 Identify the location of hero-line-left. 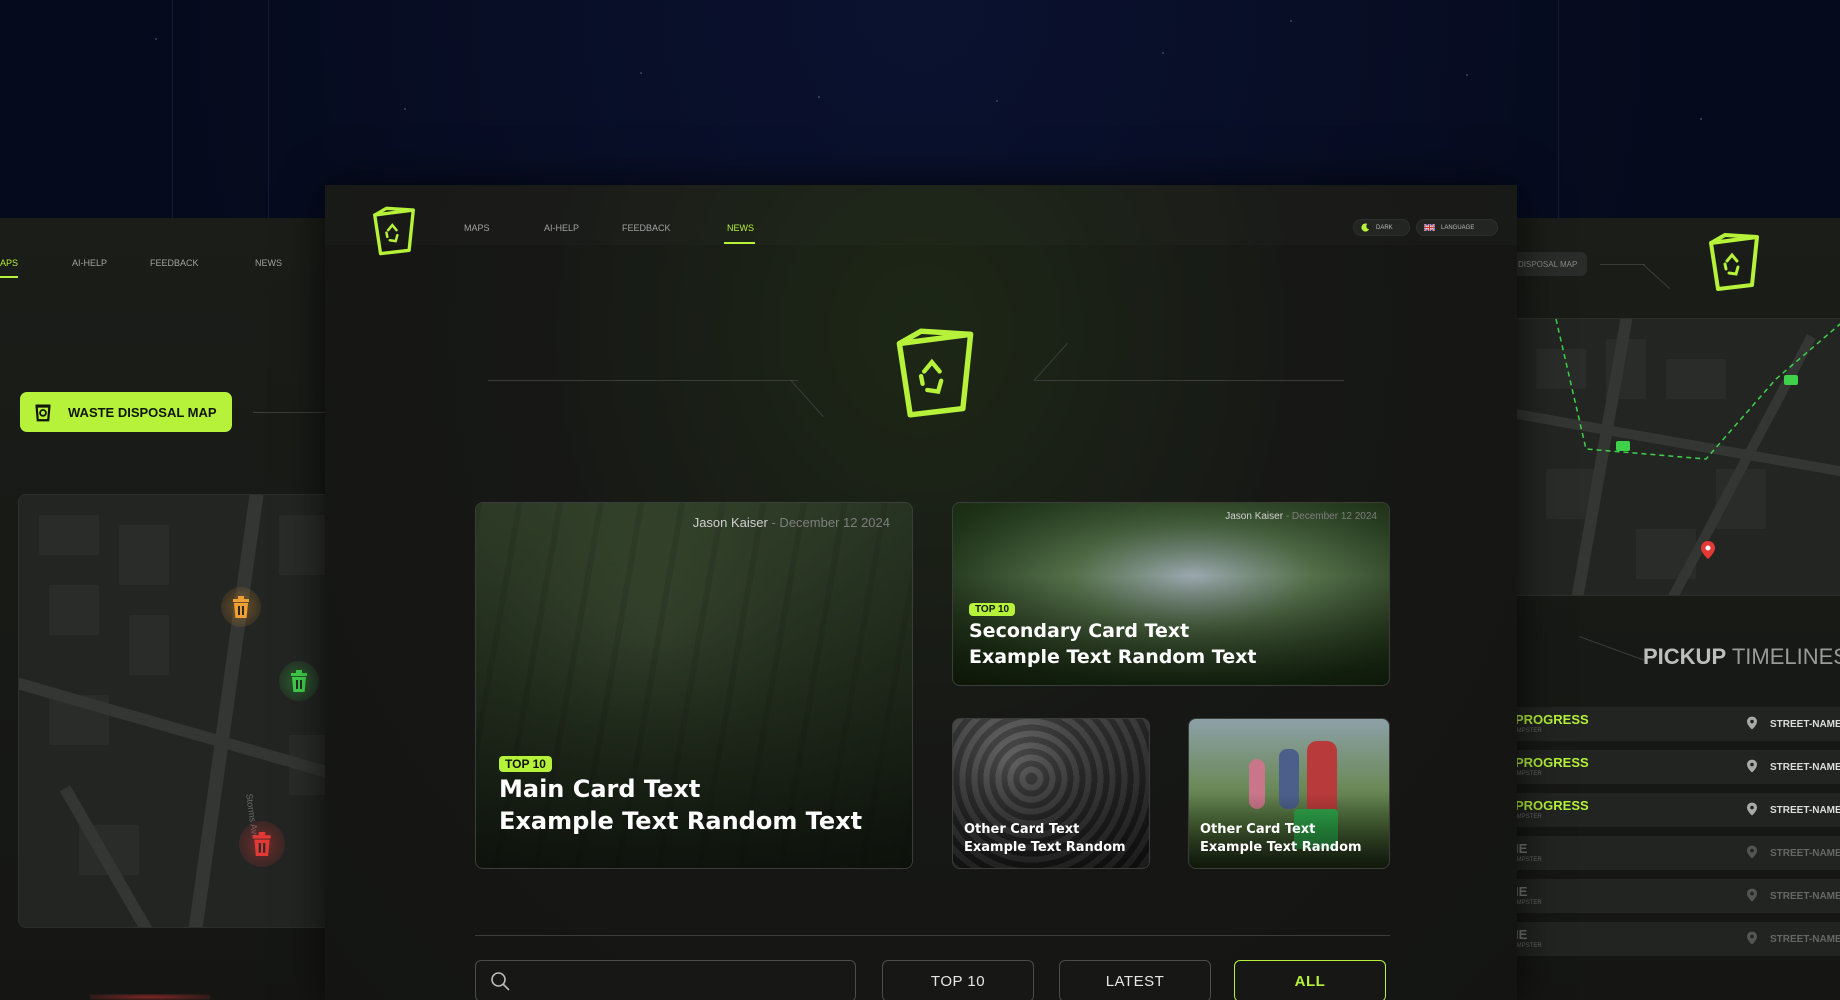
(643, 380).